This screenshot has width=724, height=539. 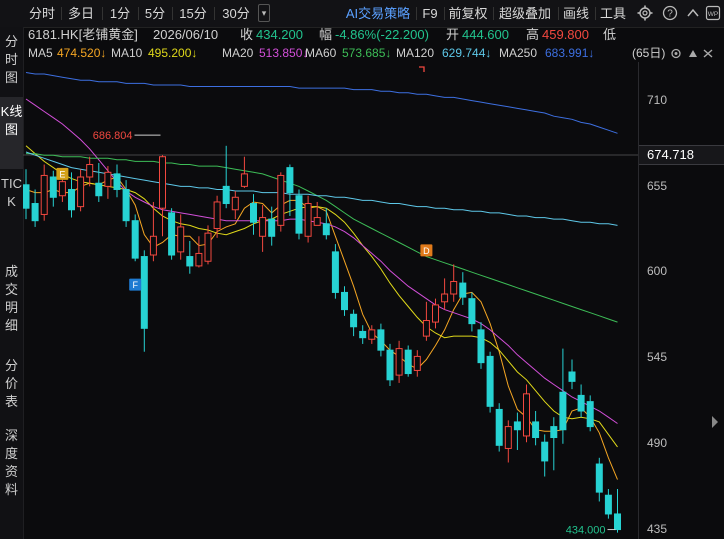 What do you see at coordinates (715, 422) in the screenshot?
I see `scroll-right-arrow-icon` at bounding box center [715, 422].